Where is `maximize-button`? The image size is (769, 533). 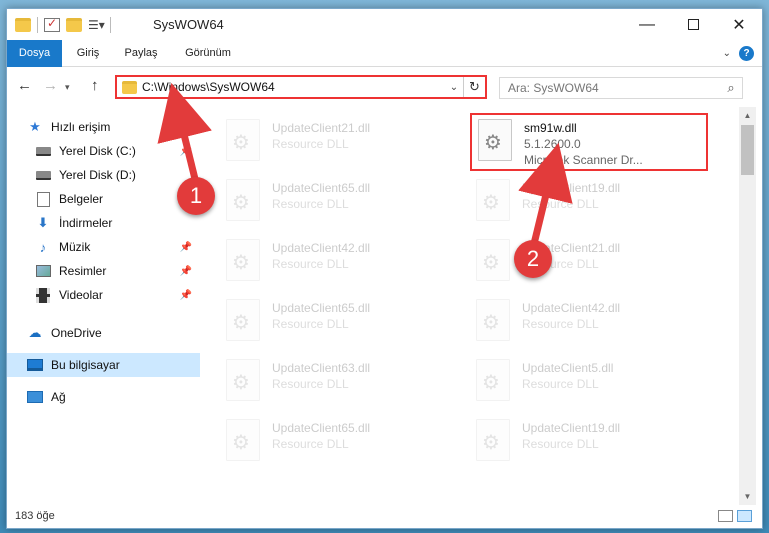
maximize-button is located at coordinates (693, 24).